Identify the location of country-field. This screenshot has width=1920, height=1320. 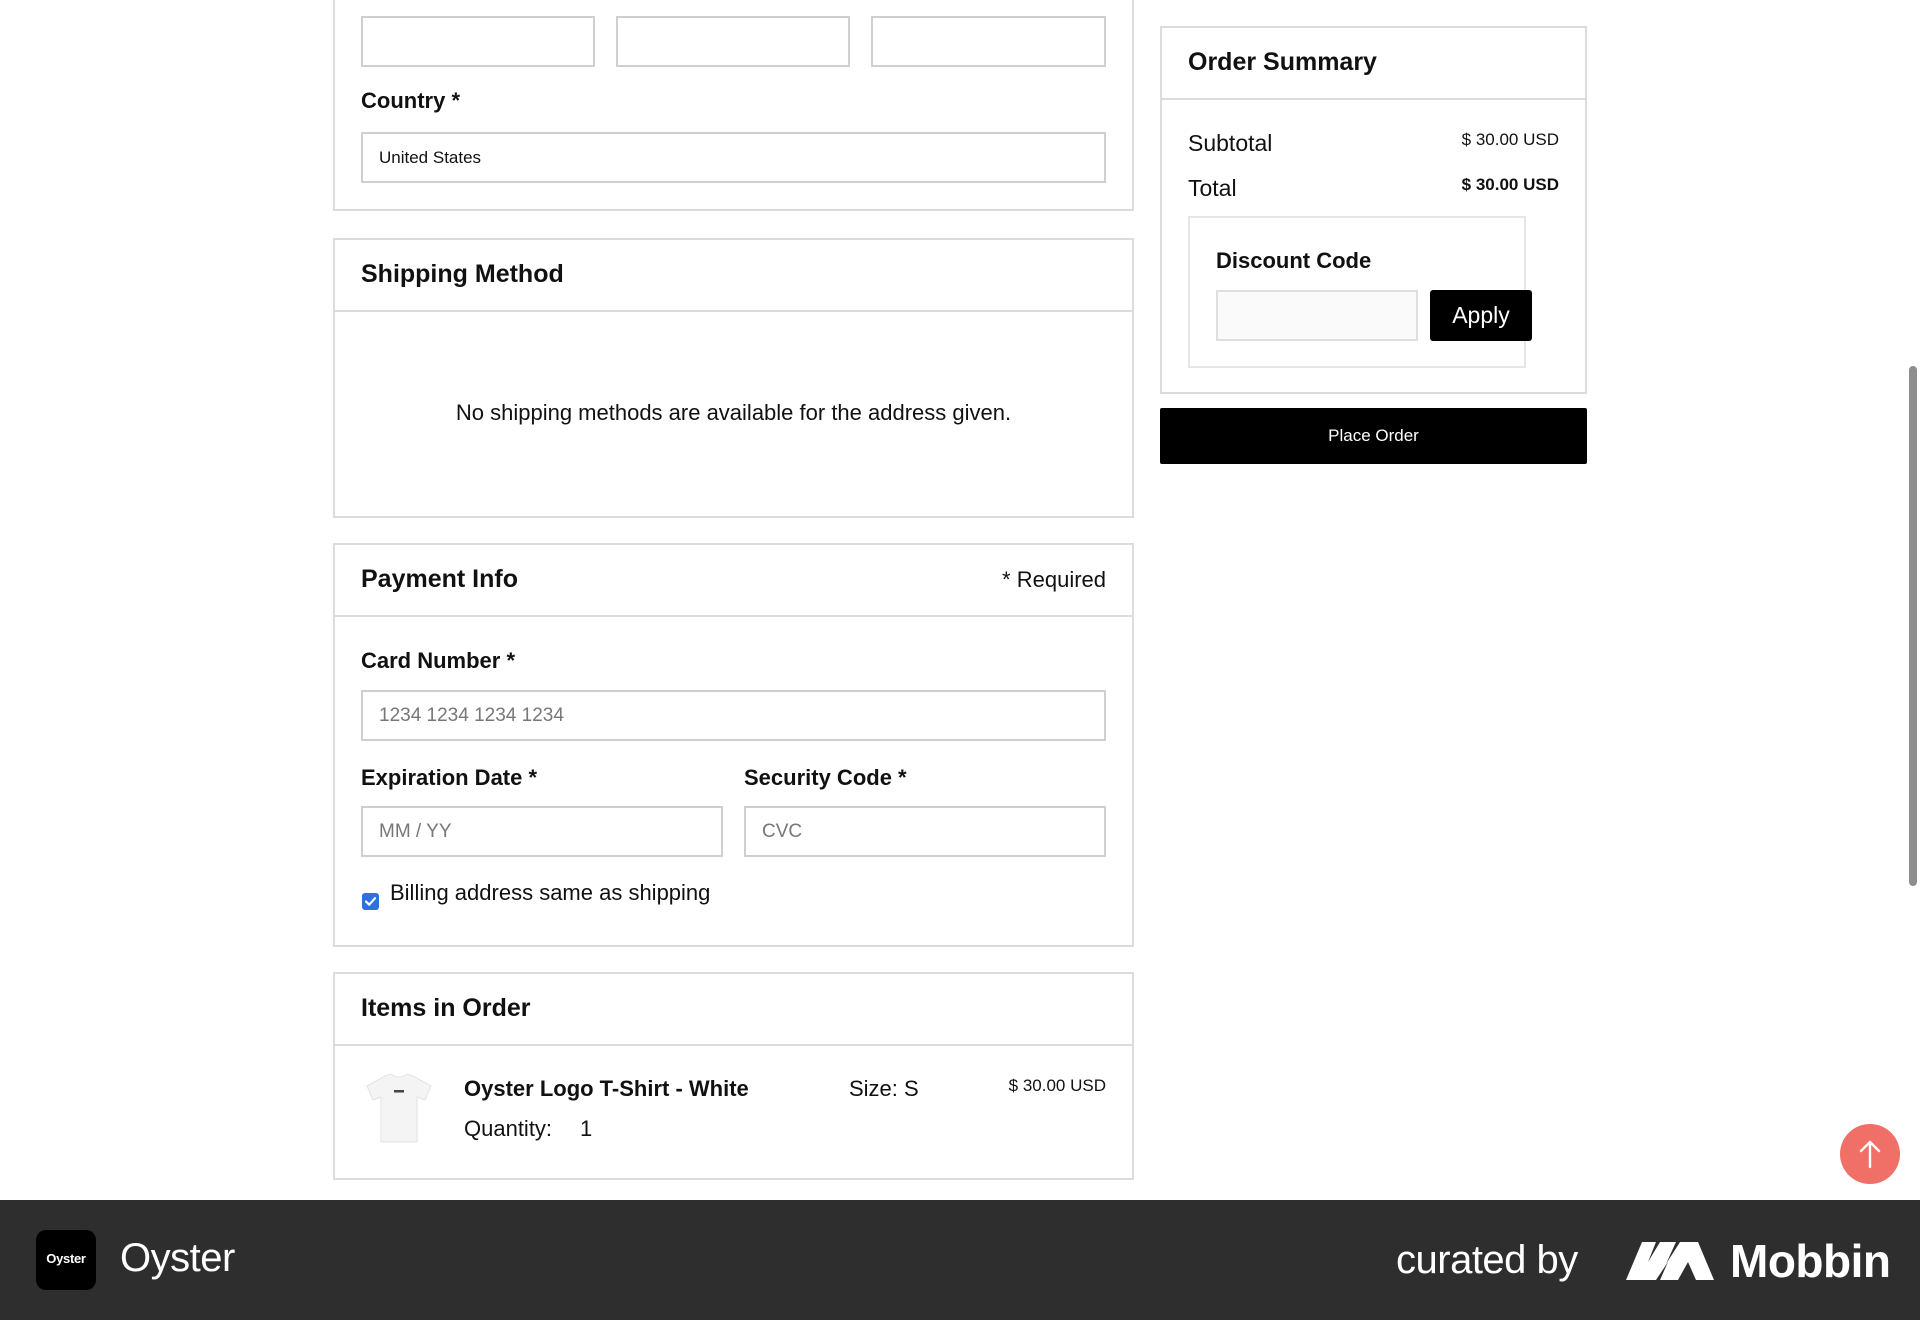
(733, 157).